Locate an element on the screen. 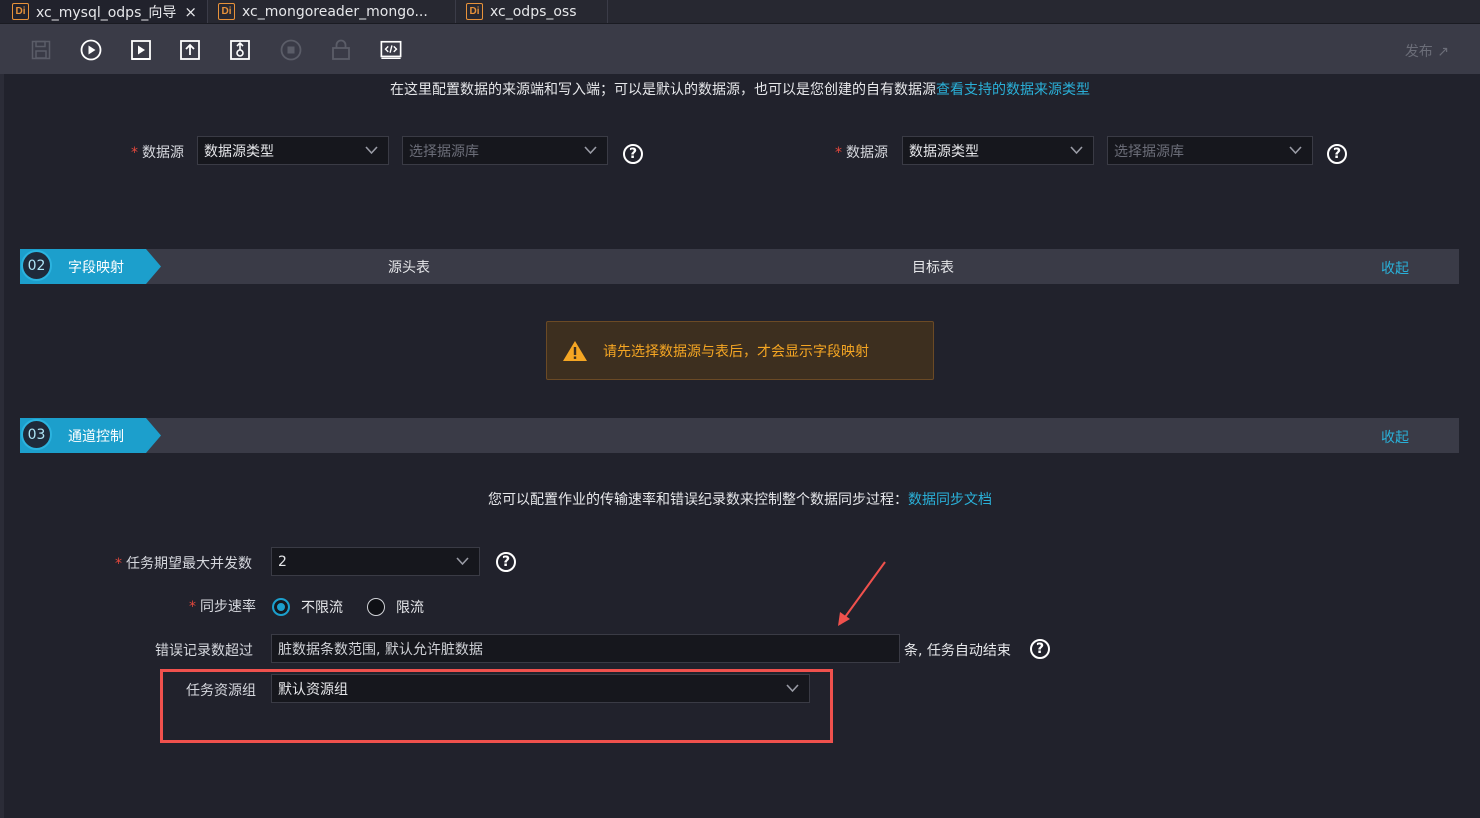 This screenshot has width=1480, height=818. run-icon is located at coordinates (91, 50).